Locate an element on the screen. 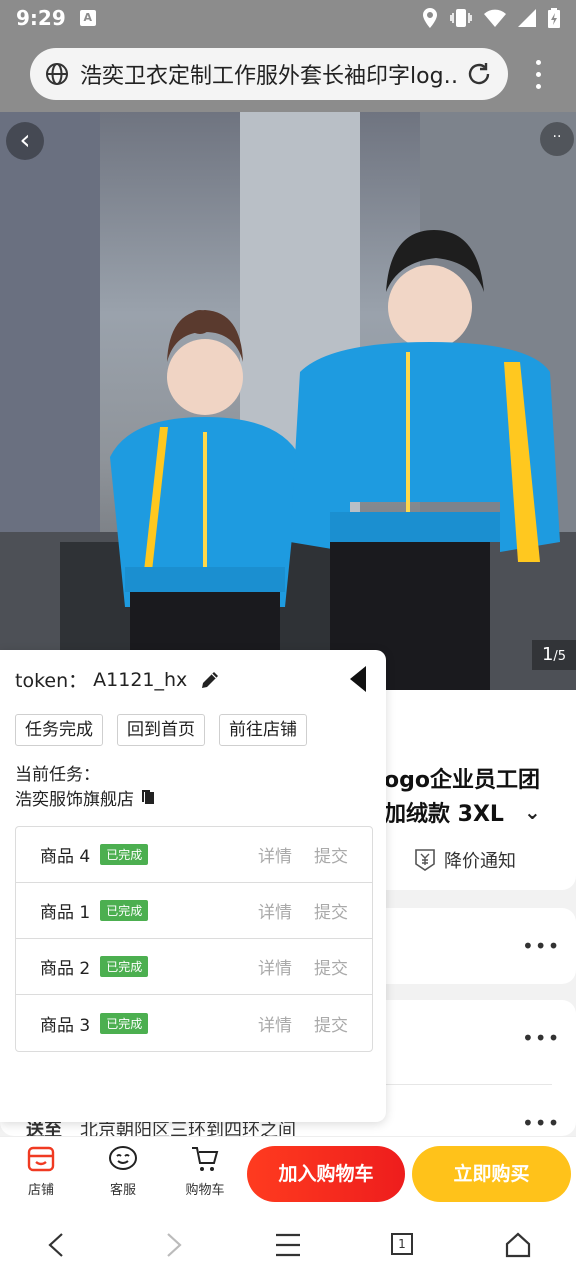 Image resolution: width=576 pixels, height=1280 pixels. back-home-button: 回到首页 is located at coordinates (161, 730).